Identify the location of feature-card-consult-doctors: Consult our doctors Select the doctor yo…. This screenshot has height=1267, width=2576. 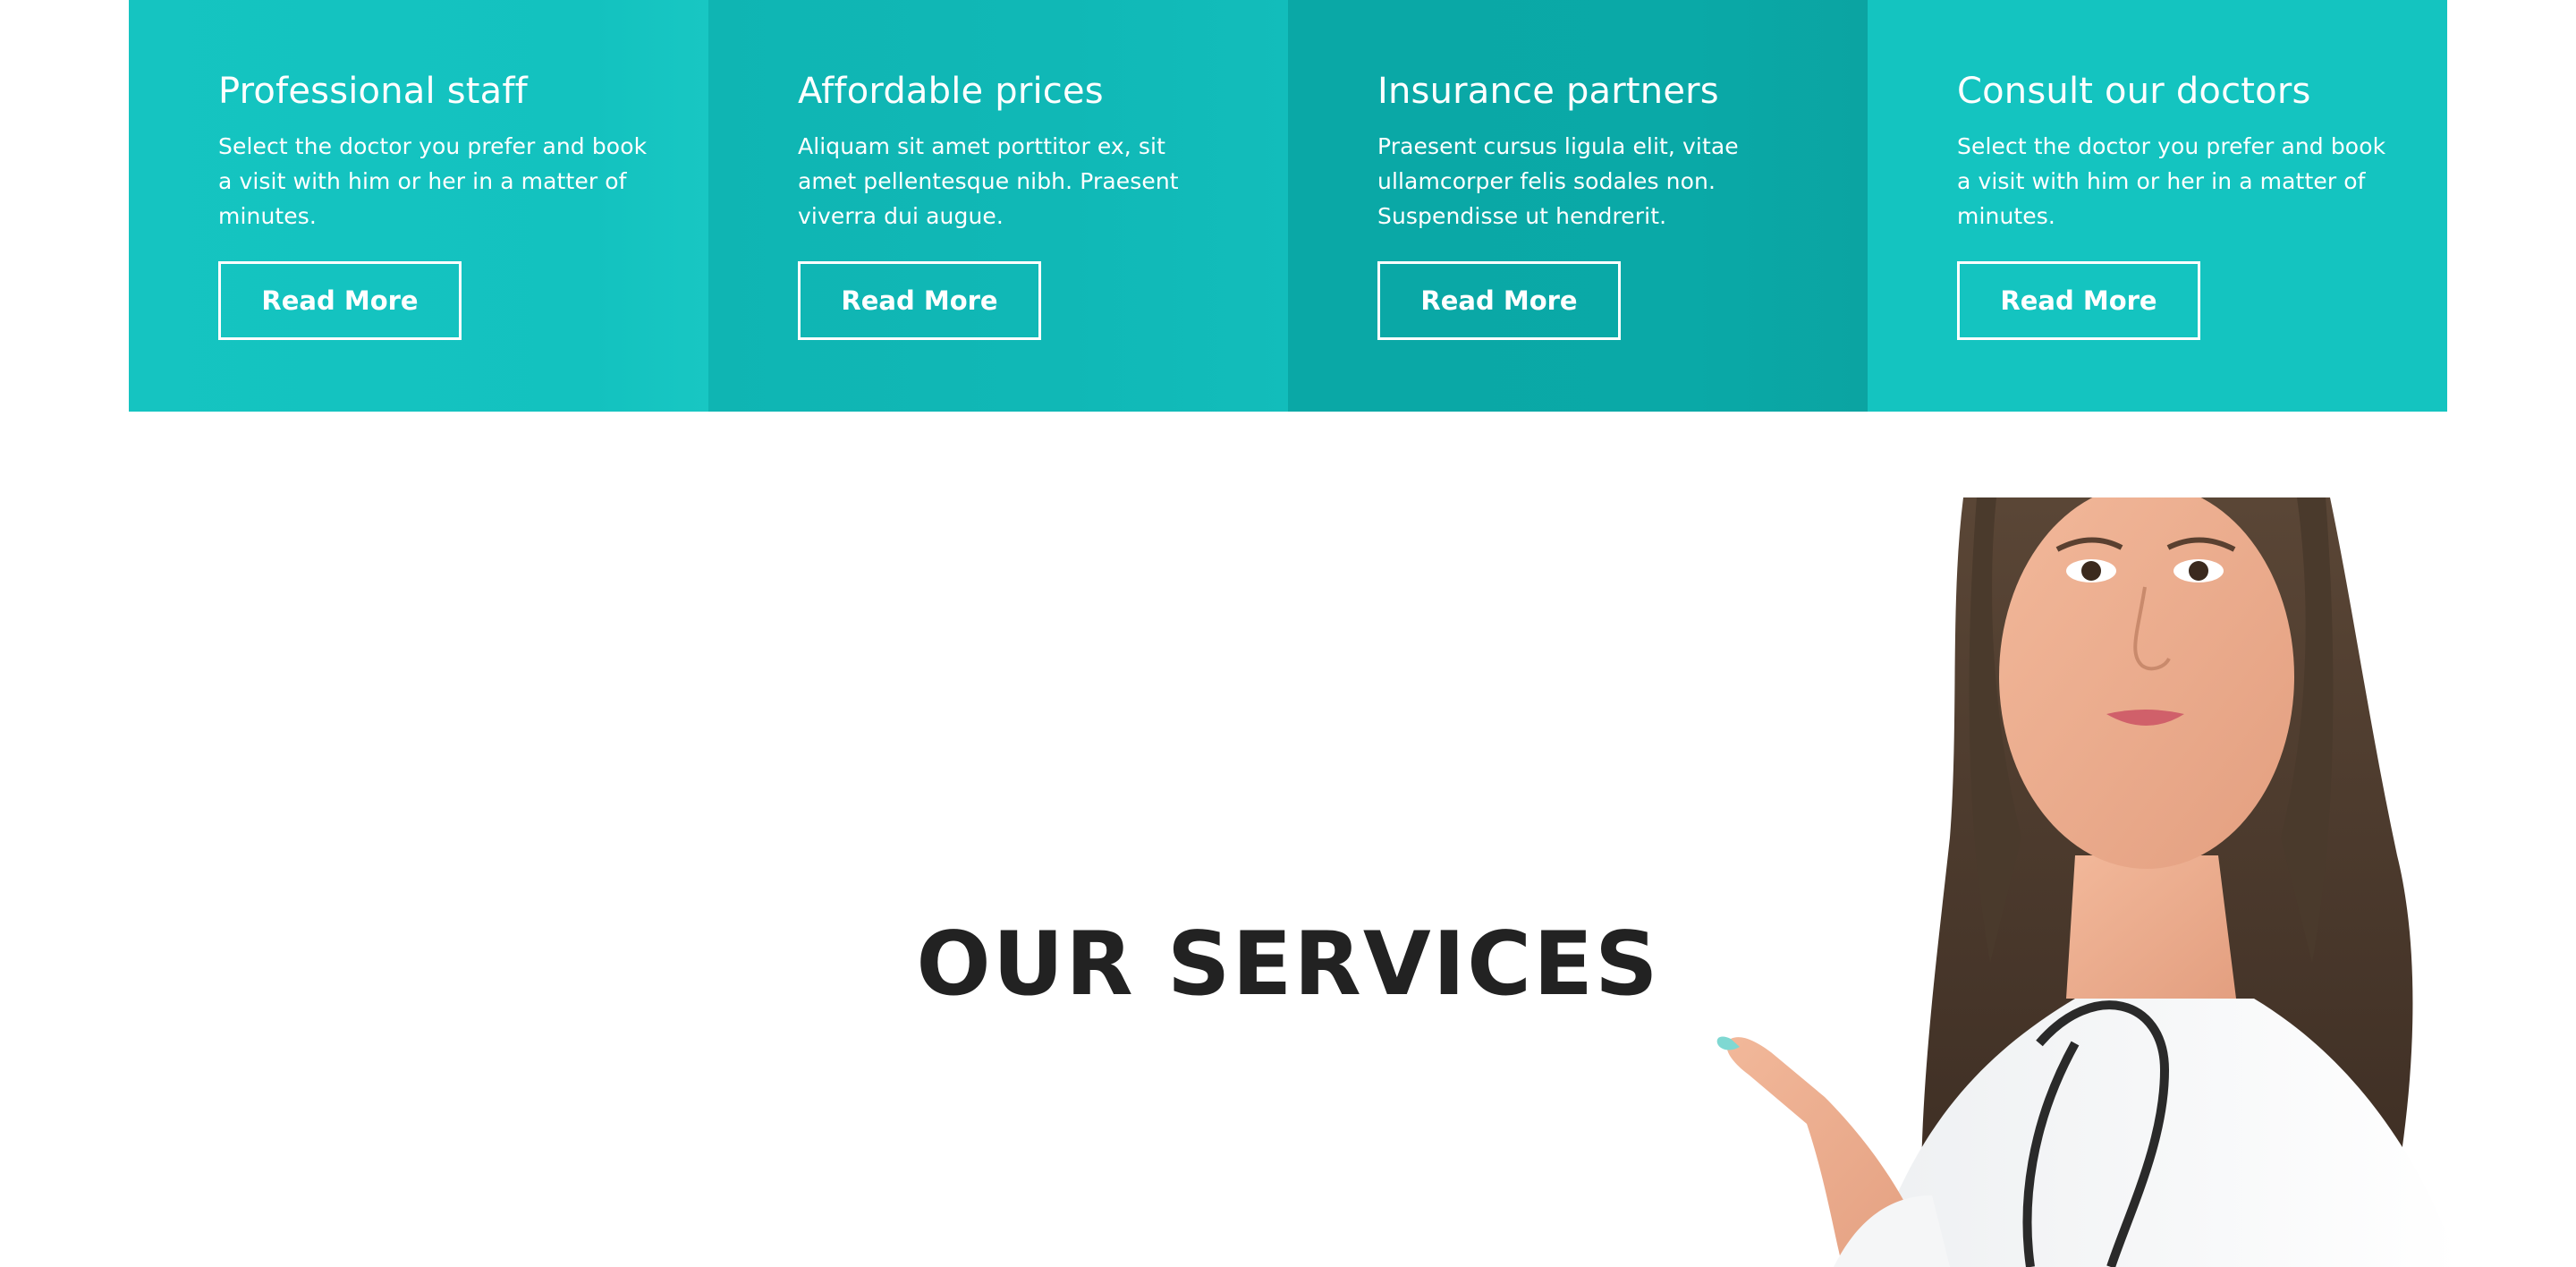
(2157, 206).